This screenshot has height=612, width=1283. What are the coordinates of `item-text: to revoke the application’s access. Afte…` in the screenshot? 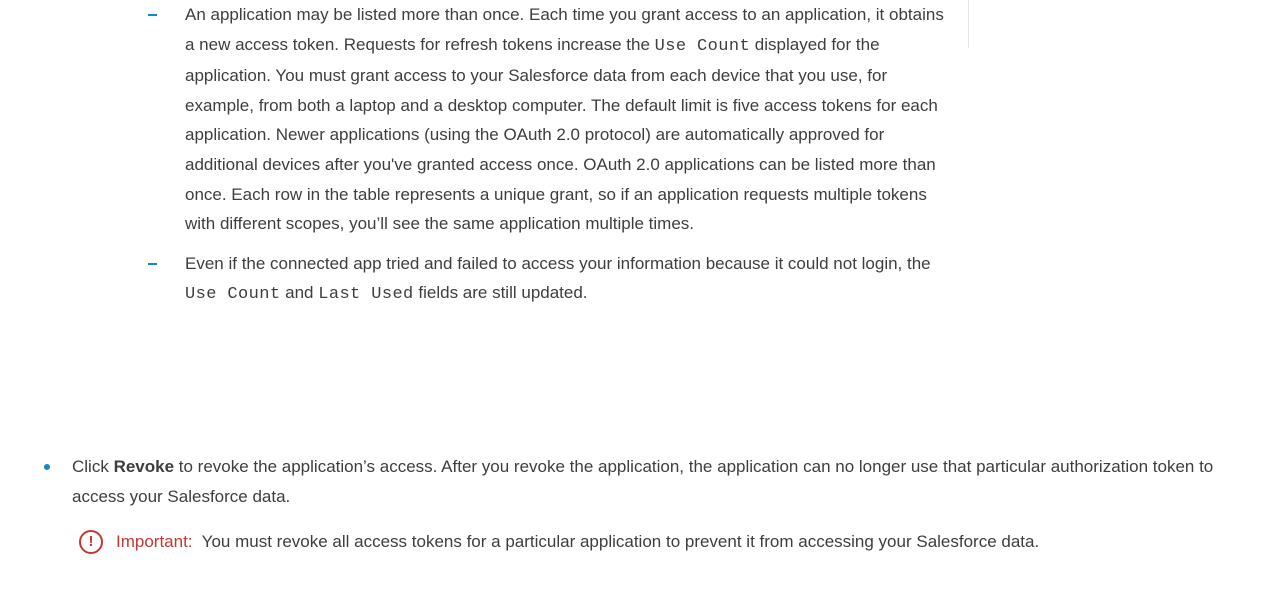 It's located at (643, 481).